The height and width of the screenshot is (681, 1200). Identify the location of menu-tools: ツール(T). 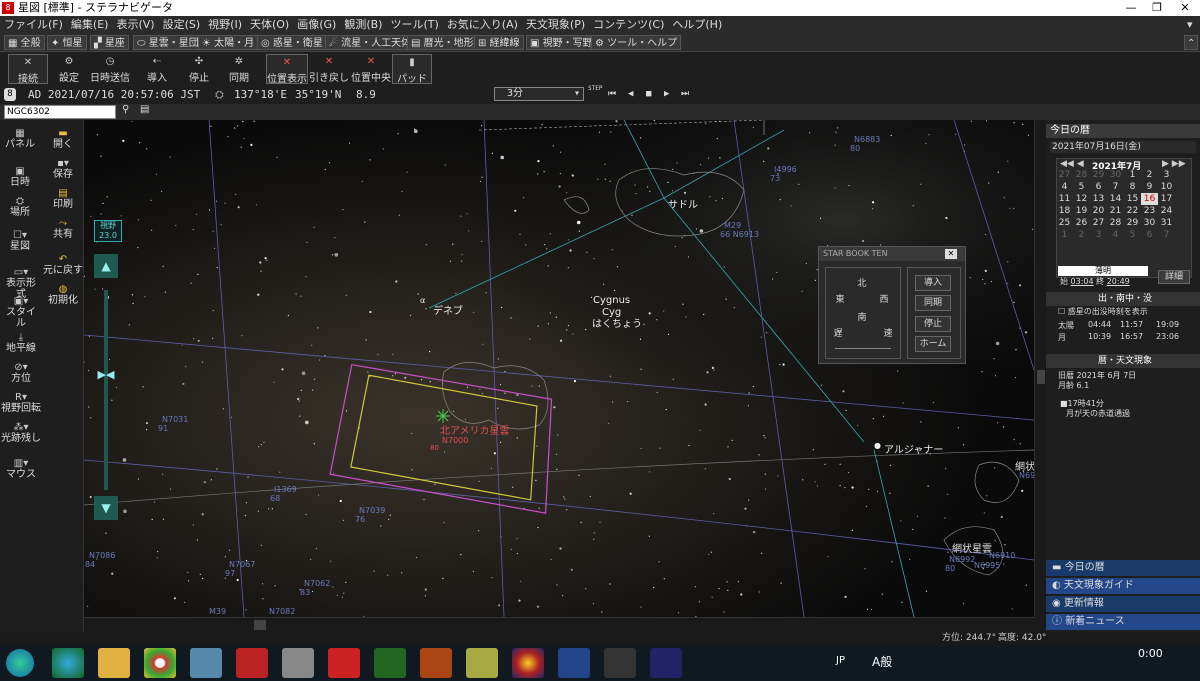
(414, 25).